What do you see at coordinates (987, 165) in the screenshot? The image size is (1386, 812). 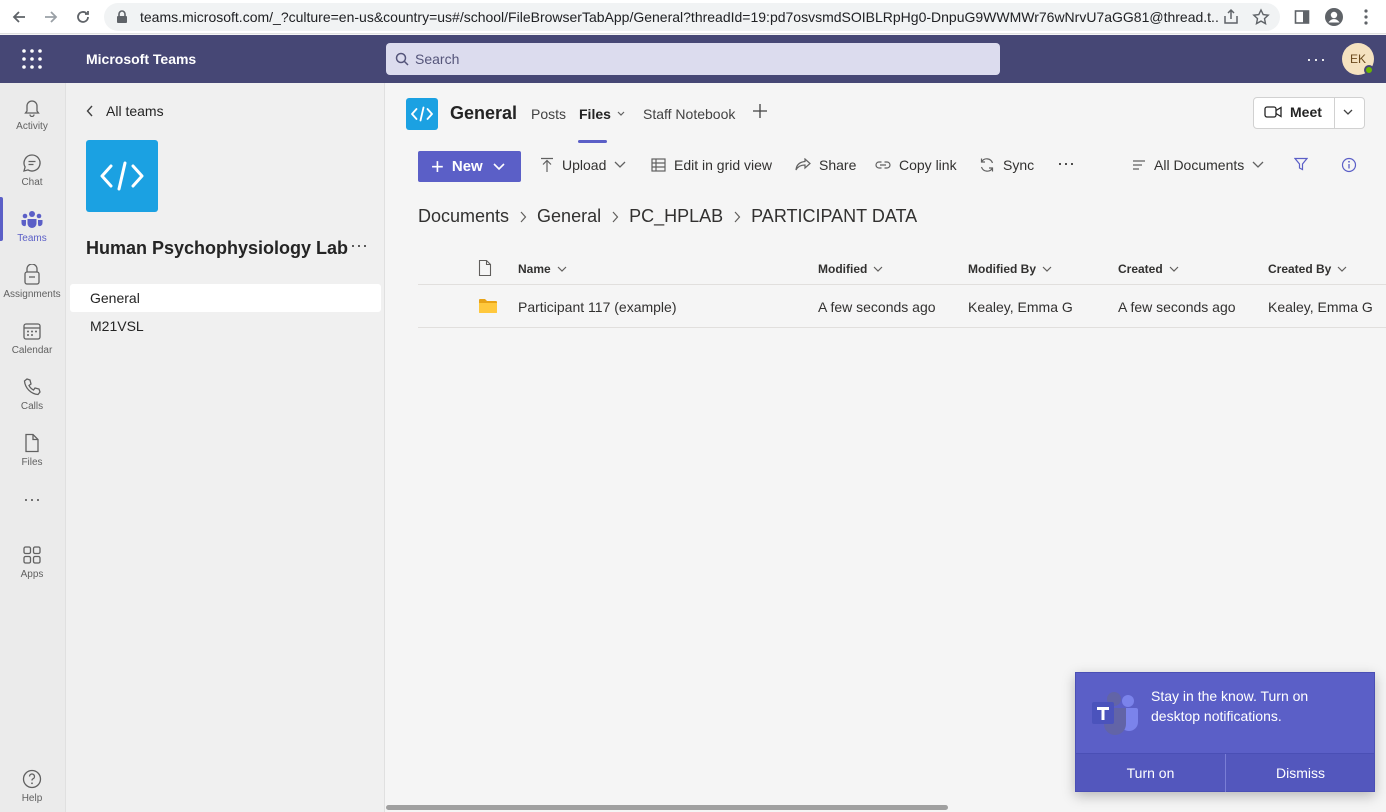 I see `sync-icon` at bounding box center [987, 165].